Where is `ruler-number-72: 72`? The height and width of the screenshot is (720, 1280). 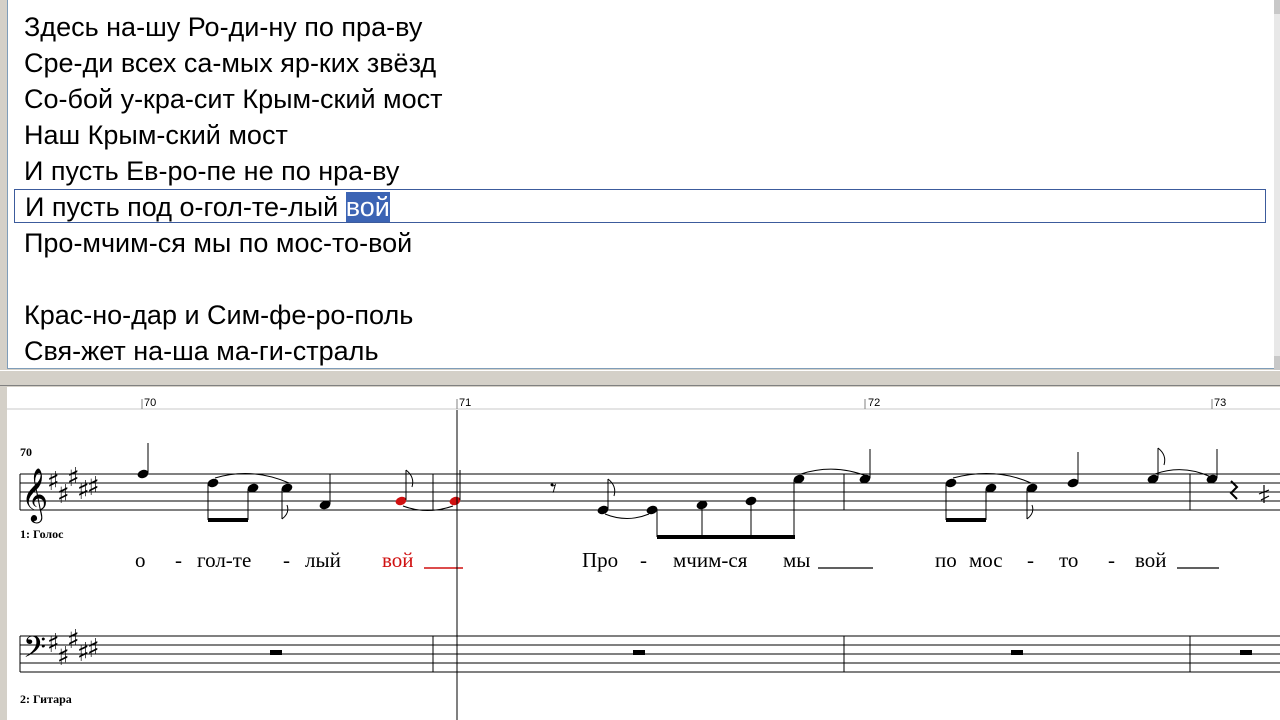
ruler-number-72: 72 is located at coordinates (874, 403).